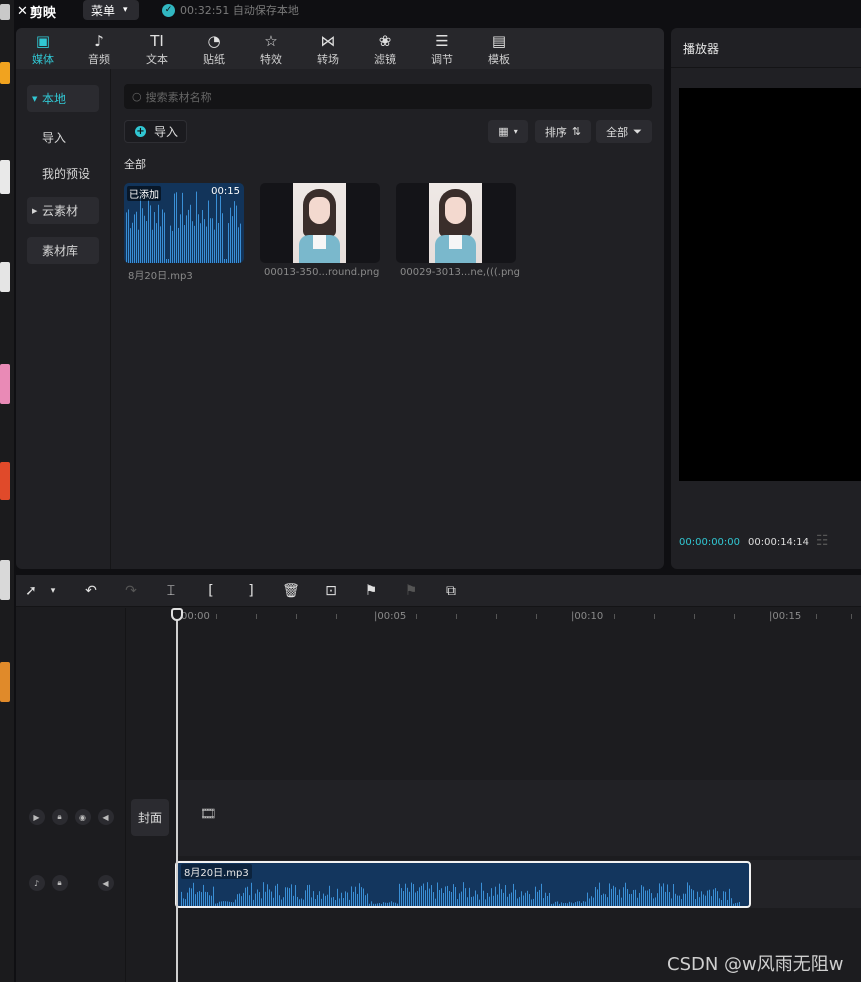 Image resolution: width=861 pixels, height=982 pixels. What do you see at coordinates (230, 10) in the screenshot?
I see `autosave-status: ✓ 00:32:51 自动保存本地` at bounding box center [230, 10].